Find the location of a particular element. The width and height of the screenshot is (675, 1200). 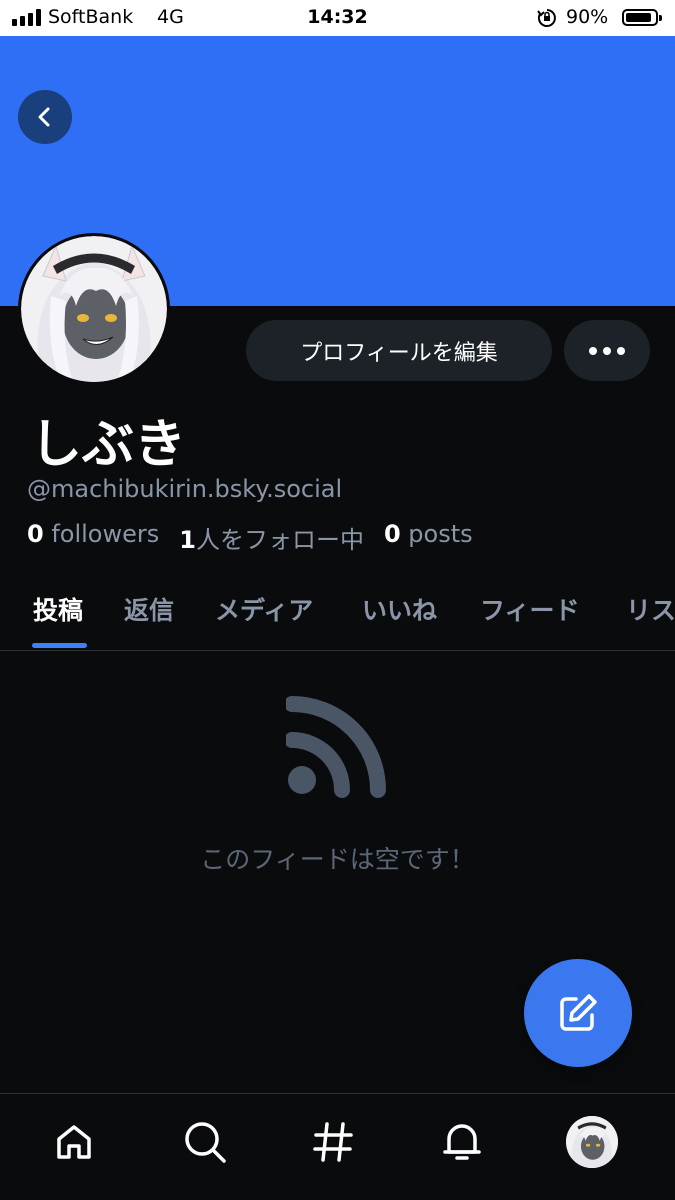

nav-search is located at coordinates (205, 1142).